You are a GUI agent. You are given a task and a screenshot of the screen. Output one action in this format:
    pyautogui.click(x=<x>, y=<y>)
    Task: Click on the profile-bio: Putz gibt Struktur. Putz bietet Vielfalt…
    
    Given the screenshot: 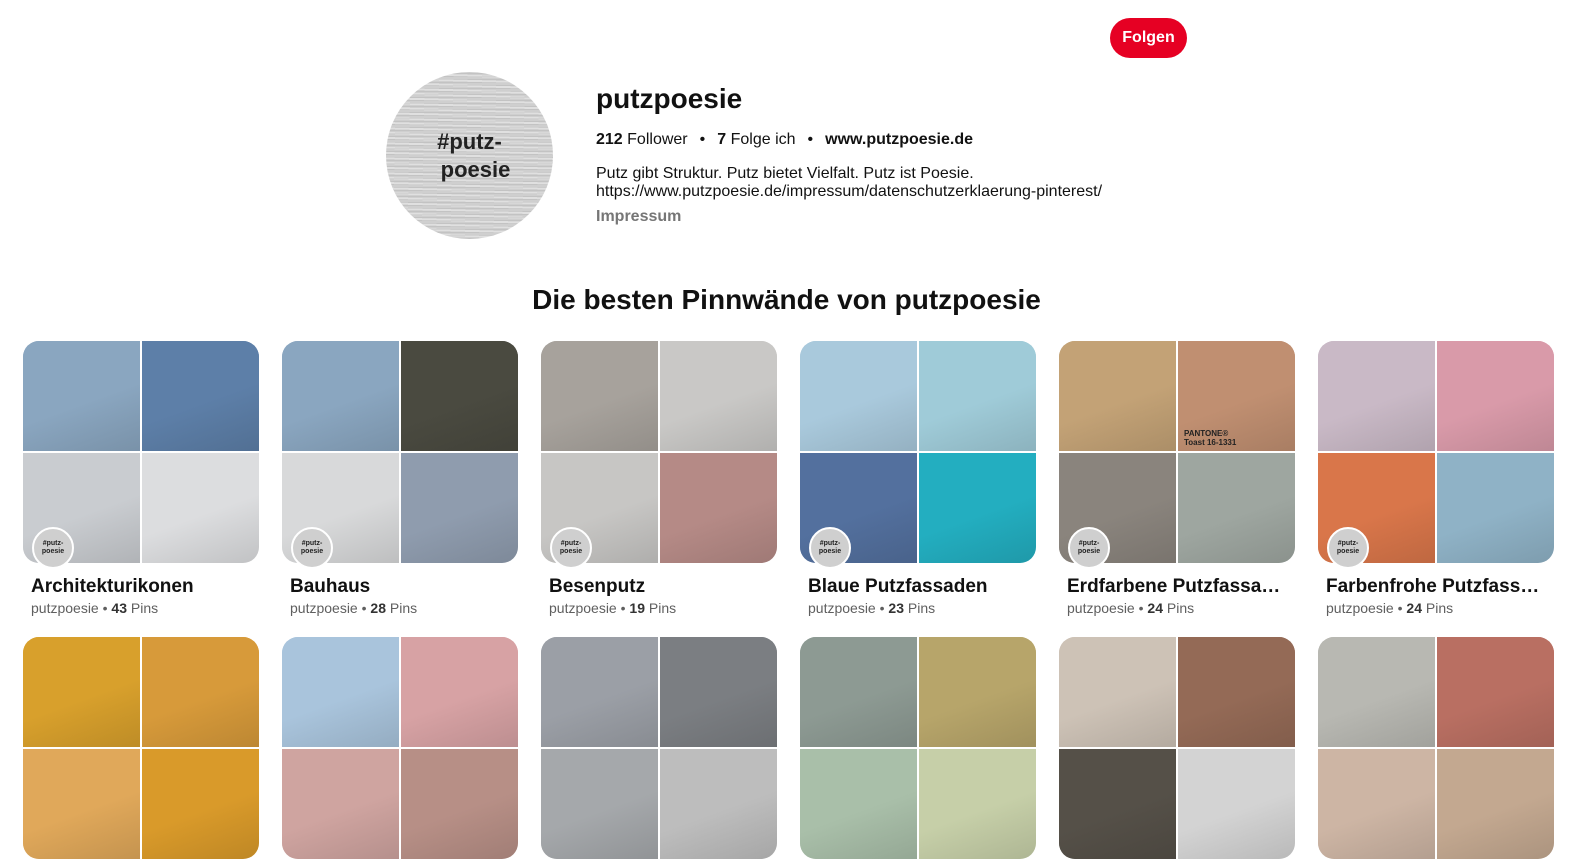 What is the action you would take?
    pyautogui.click(x=849, y=183)
    